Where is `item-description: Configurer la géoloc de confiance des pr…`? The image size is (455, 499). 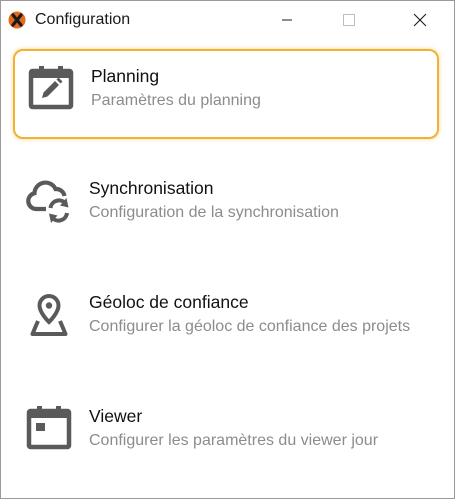
item-description: Configurer la géoloc de confiance des pr… is located at coordinates (250, 326).